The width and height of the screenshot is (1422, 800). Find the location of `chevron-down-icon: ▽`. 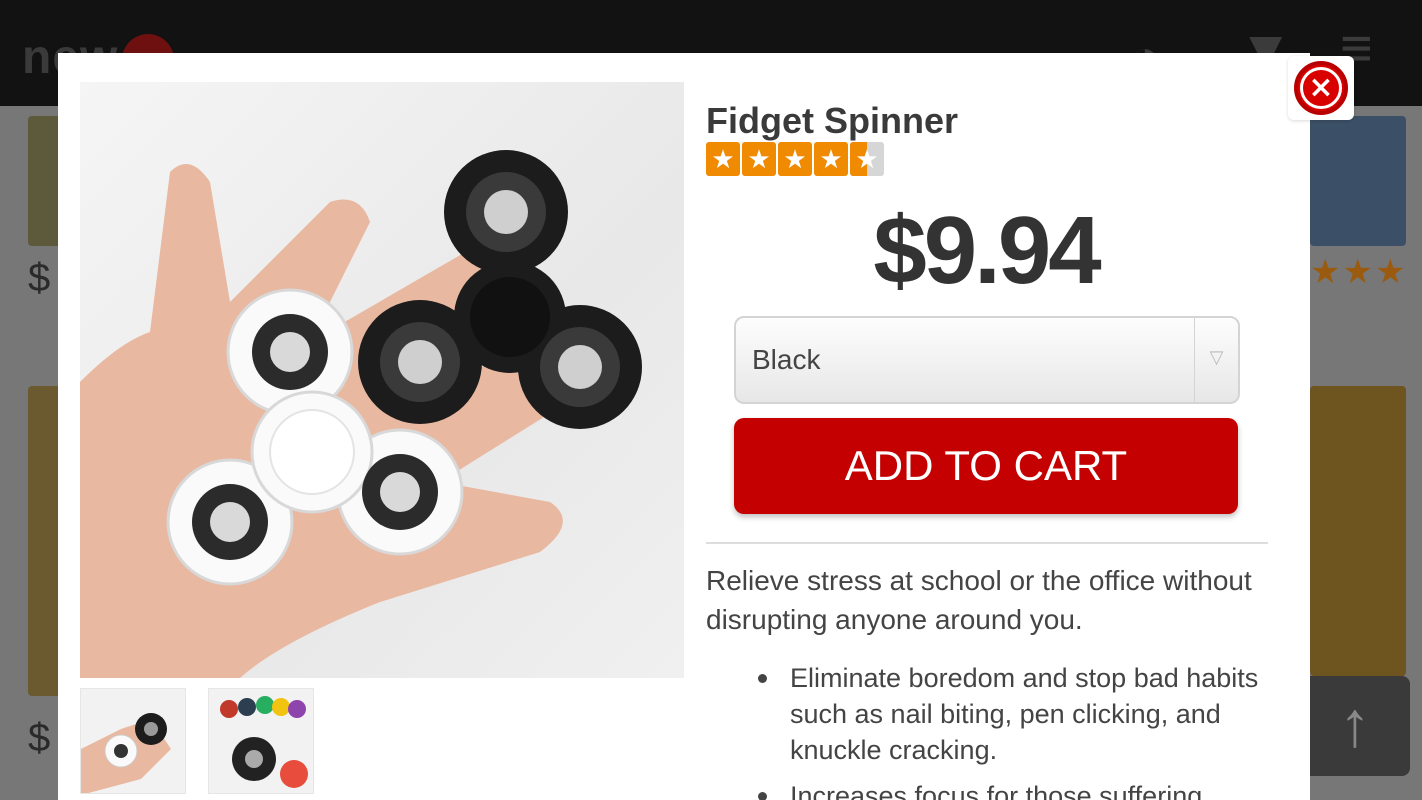

chevron-down-icon: ▽ is located at coordinates (1216, 360).